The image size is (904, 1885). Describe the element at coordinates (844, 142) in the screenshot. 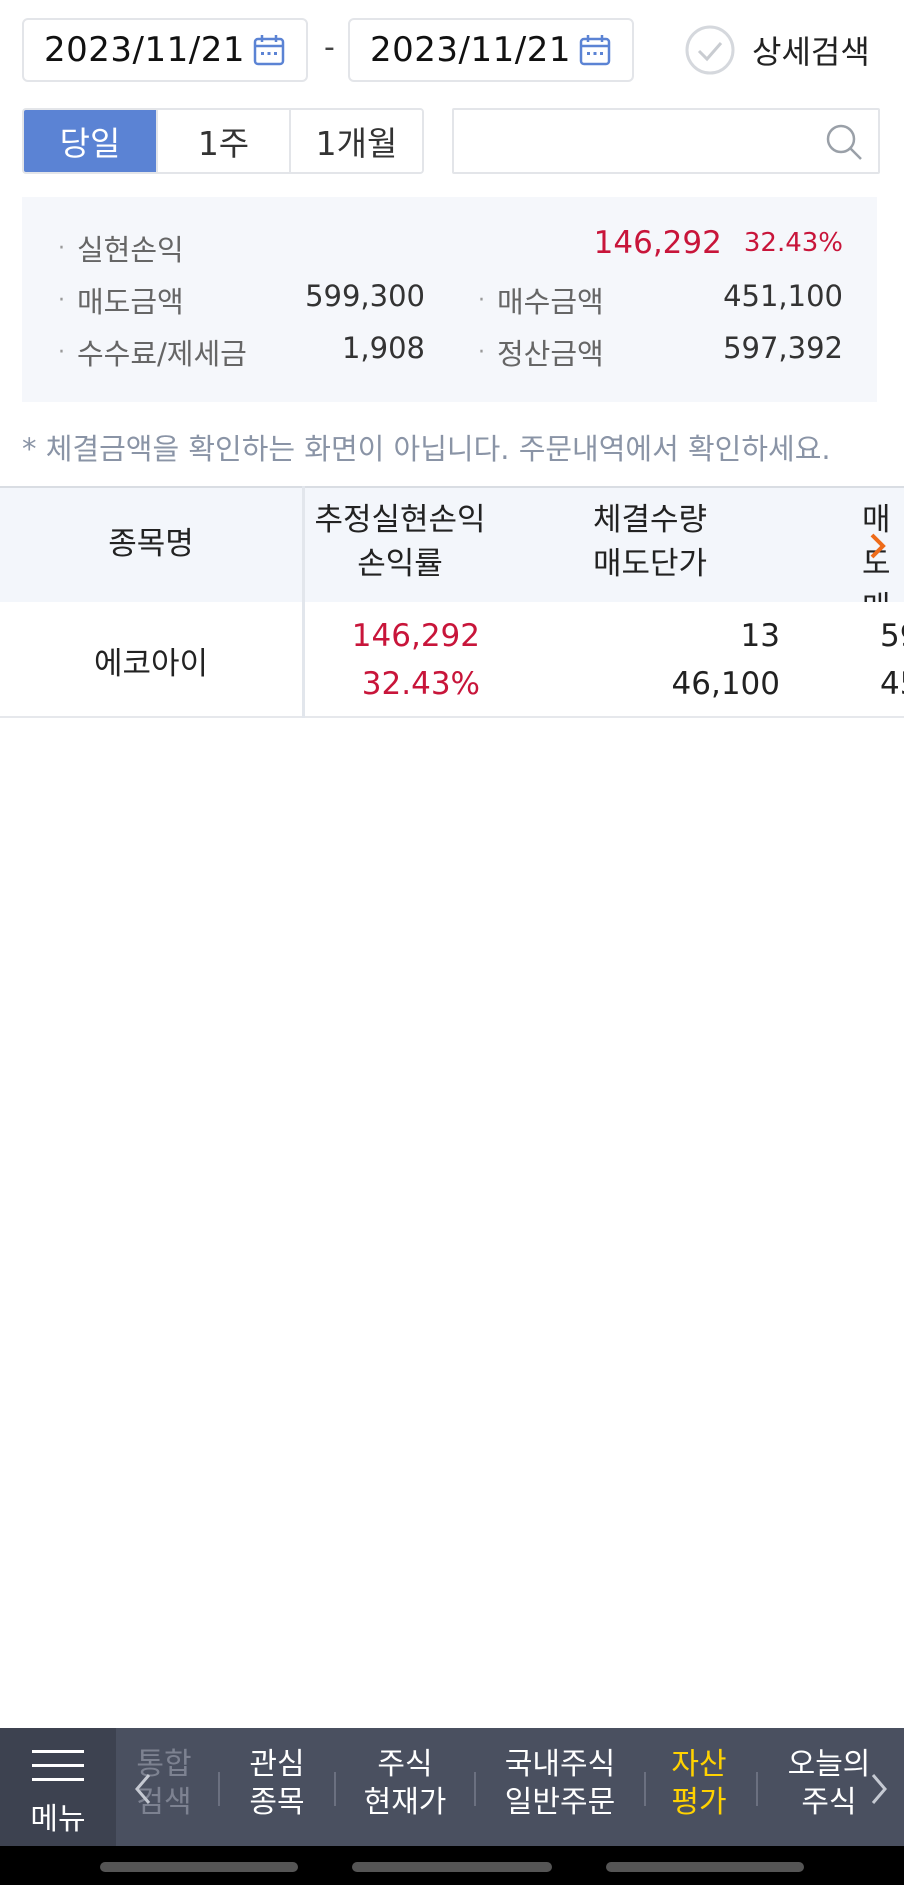

I see `search-icon` at that location.